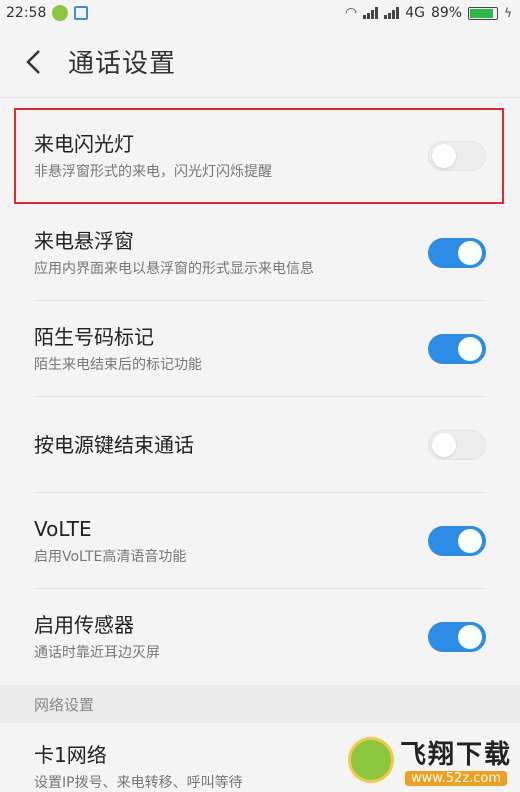  Describe the element at coordinates (483, 13) in the screenshot. I see `battery-icon` at that location.